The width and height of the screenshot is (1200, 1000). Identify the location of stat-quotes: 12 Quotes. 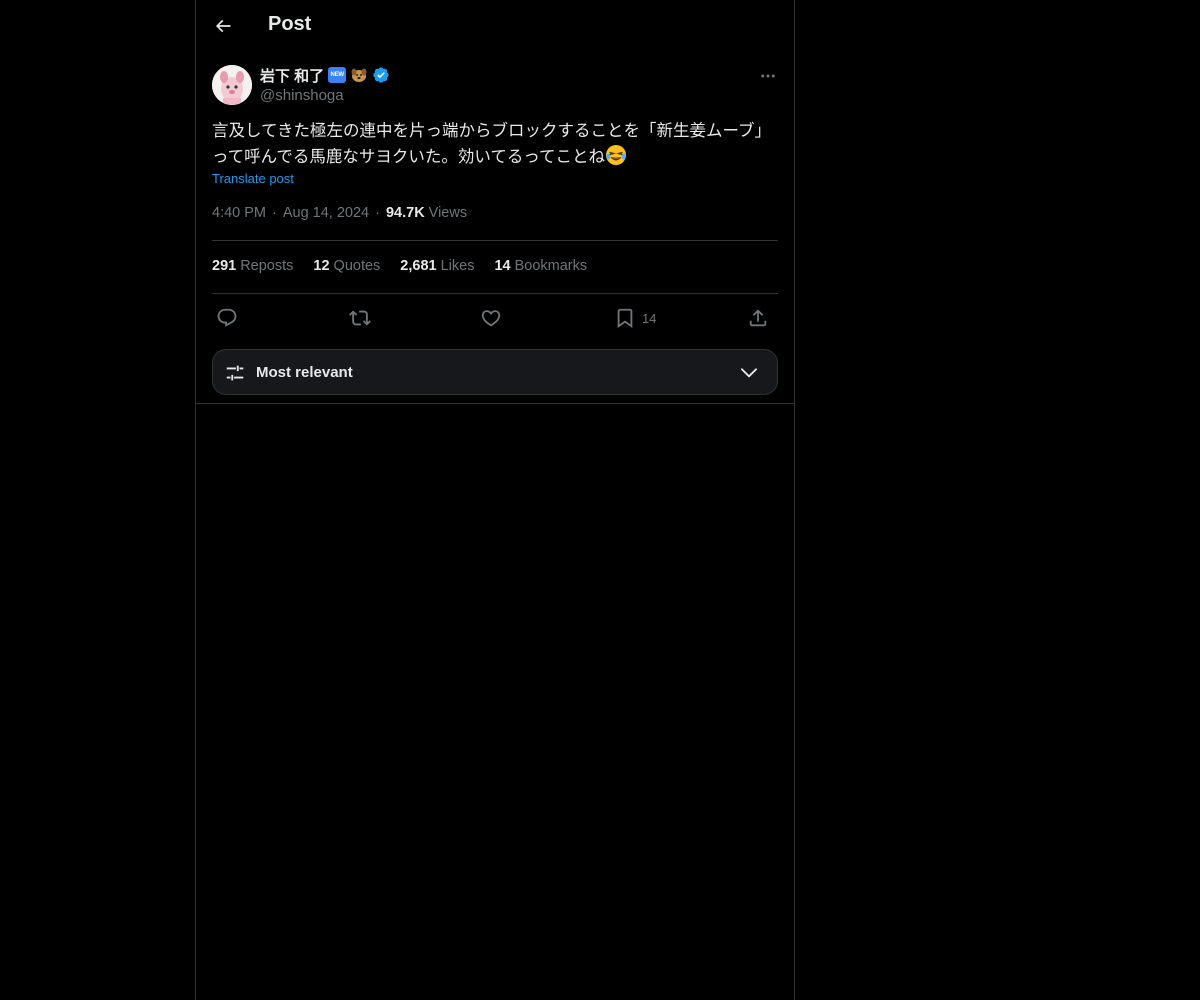
(346, 266).